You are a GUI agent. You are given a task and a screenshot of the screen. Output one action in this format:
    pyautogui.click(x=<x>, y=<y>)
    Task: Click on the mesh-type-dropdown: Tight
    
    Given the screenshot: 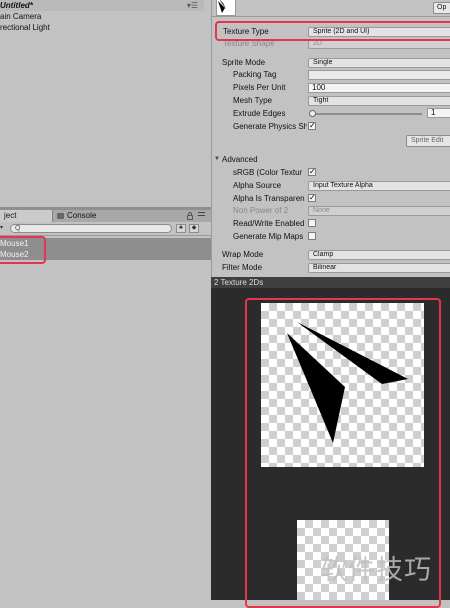 What is the action you would take?
    pyautogui.click(x=379, y=101)
    